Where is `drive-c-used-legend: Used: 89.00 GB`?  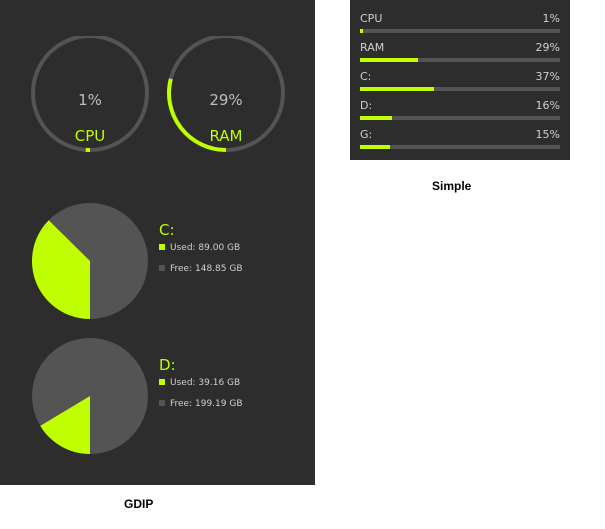
drive-c-used-legend: Used: 89.00 GB is located at coordinates (199, 248).